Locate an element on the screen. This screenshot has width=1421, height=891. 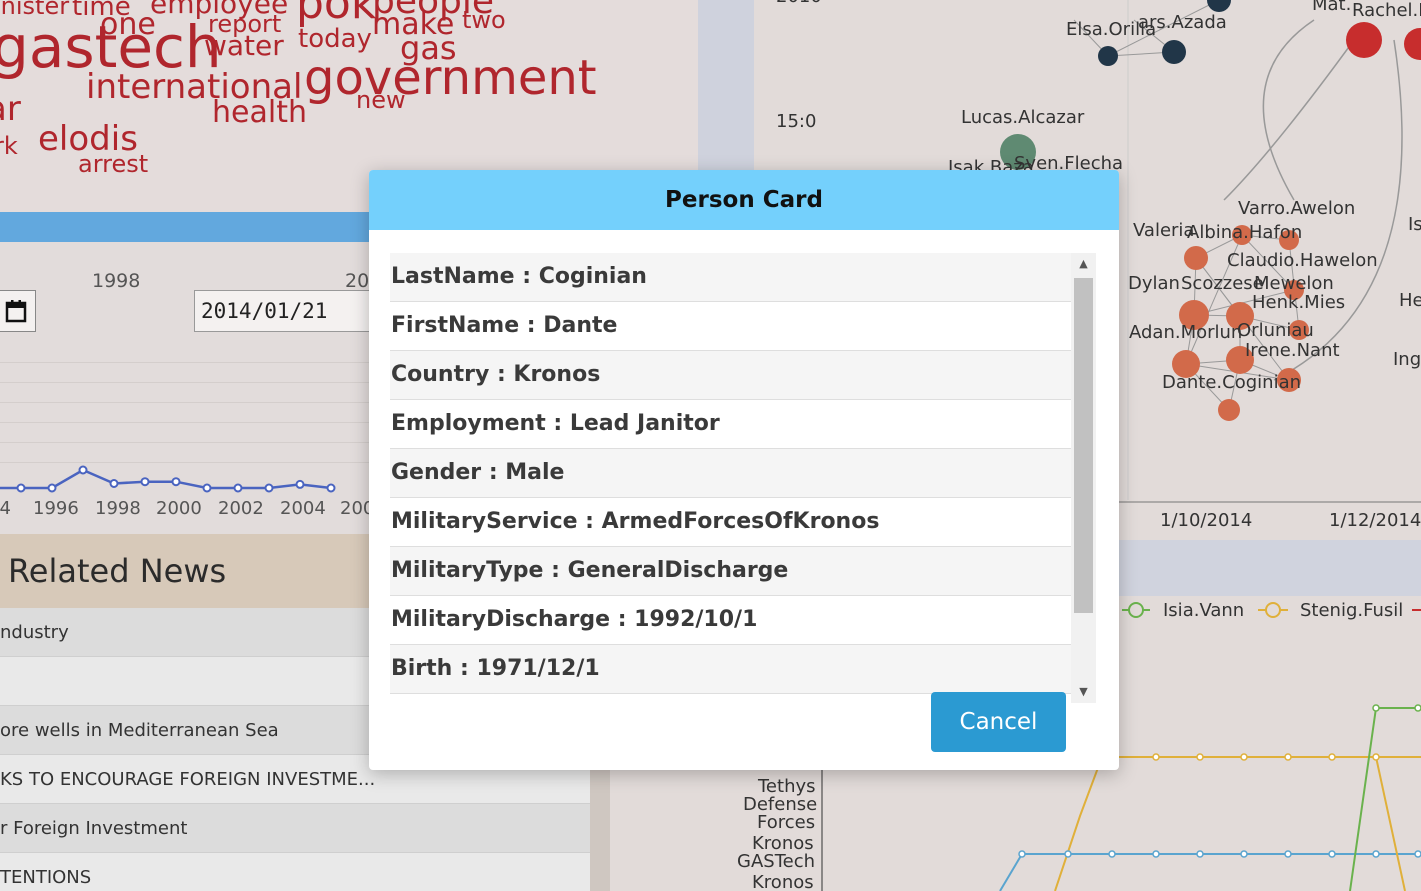
attribute-row: MilitaryService : ArmedForcesOfKronos is located at coordinates (730, 522).